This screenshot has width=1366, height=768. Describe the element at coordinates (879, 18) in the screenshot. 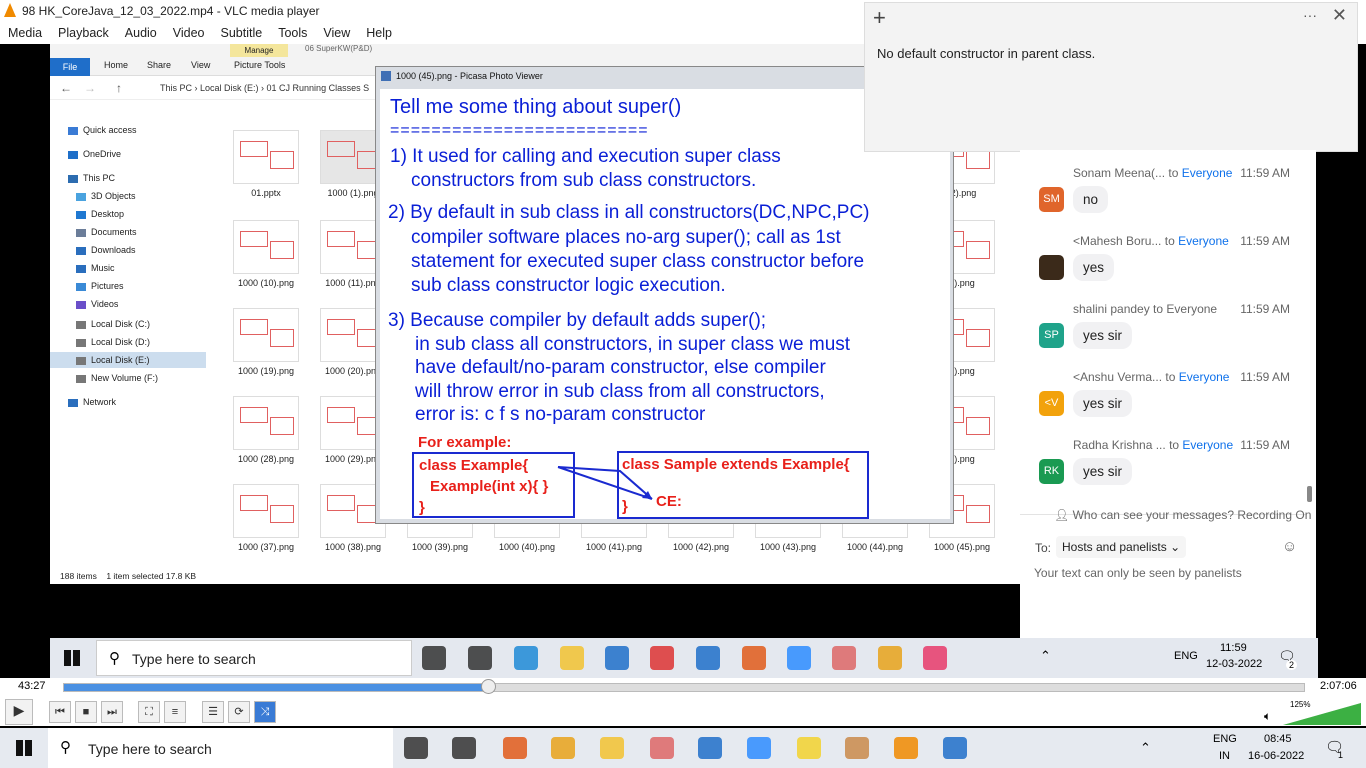

I see `plus-icon: +` at that location.